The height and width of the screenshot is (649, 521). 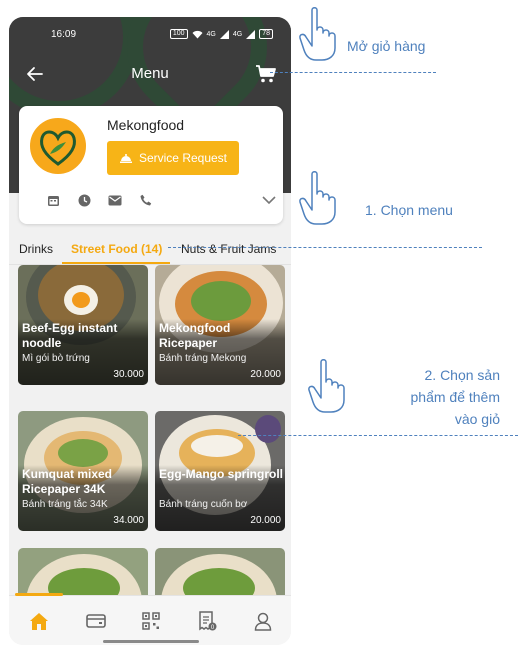 What do you see at coordinates (266, 74) in the screenshot?
I see `cart-icon` at bounding box center [266, 74].